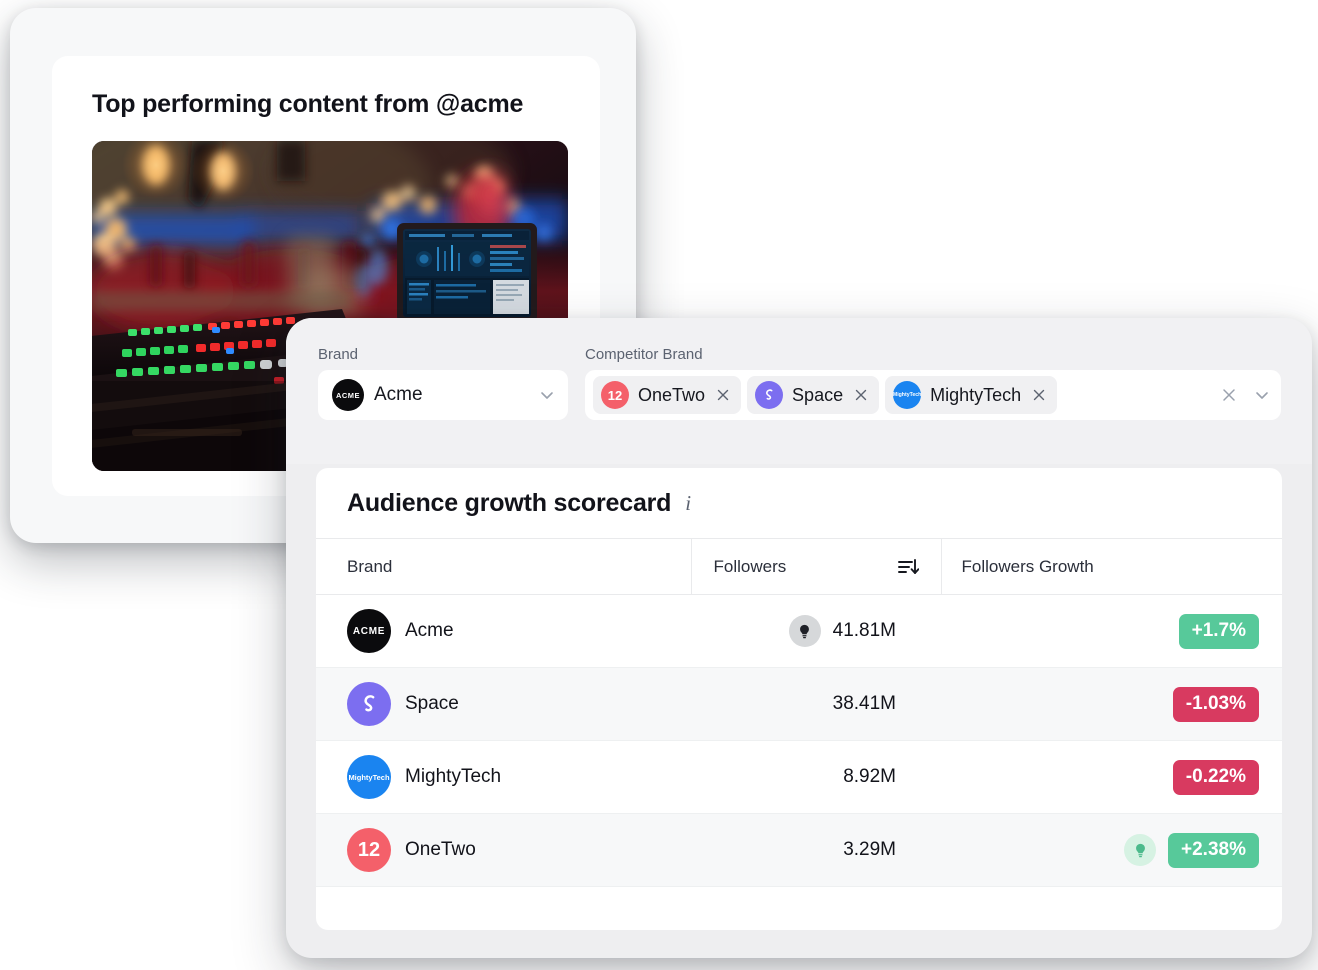 Image resolution: width=1318 pixels, height=970 pixels. I want to click on cell-brand: MightyTech MightyTech, so click(503, 777).